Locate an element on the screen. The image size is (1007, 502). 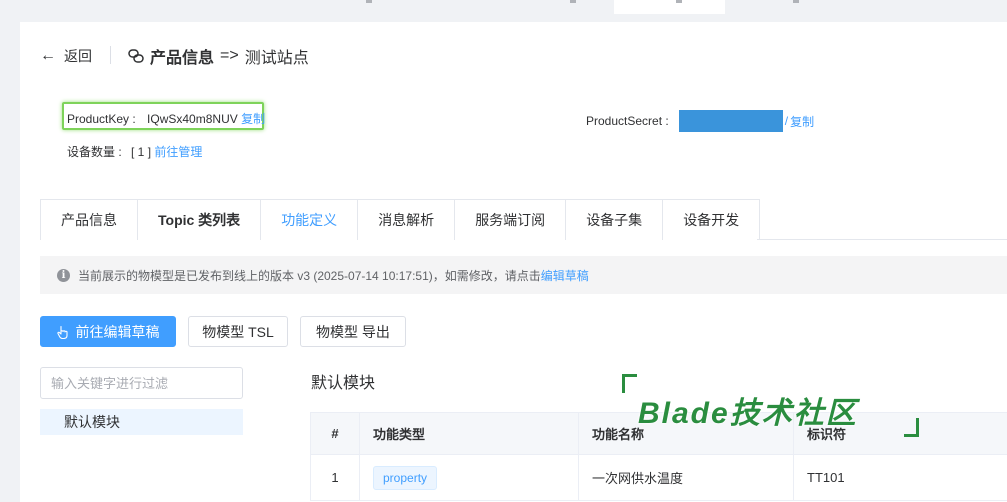
tab-bar: 产品信息 Topic 类列表 功能定义 消息解析 服务端订阅 设备子集 设备开发 is located at coordinates (400, 219).